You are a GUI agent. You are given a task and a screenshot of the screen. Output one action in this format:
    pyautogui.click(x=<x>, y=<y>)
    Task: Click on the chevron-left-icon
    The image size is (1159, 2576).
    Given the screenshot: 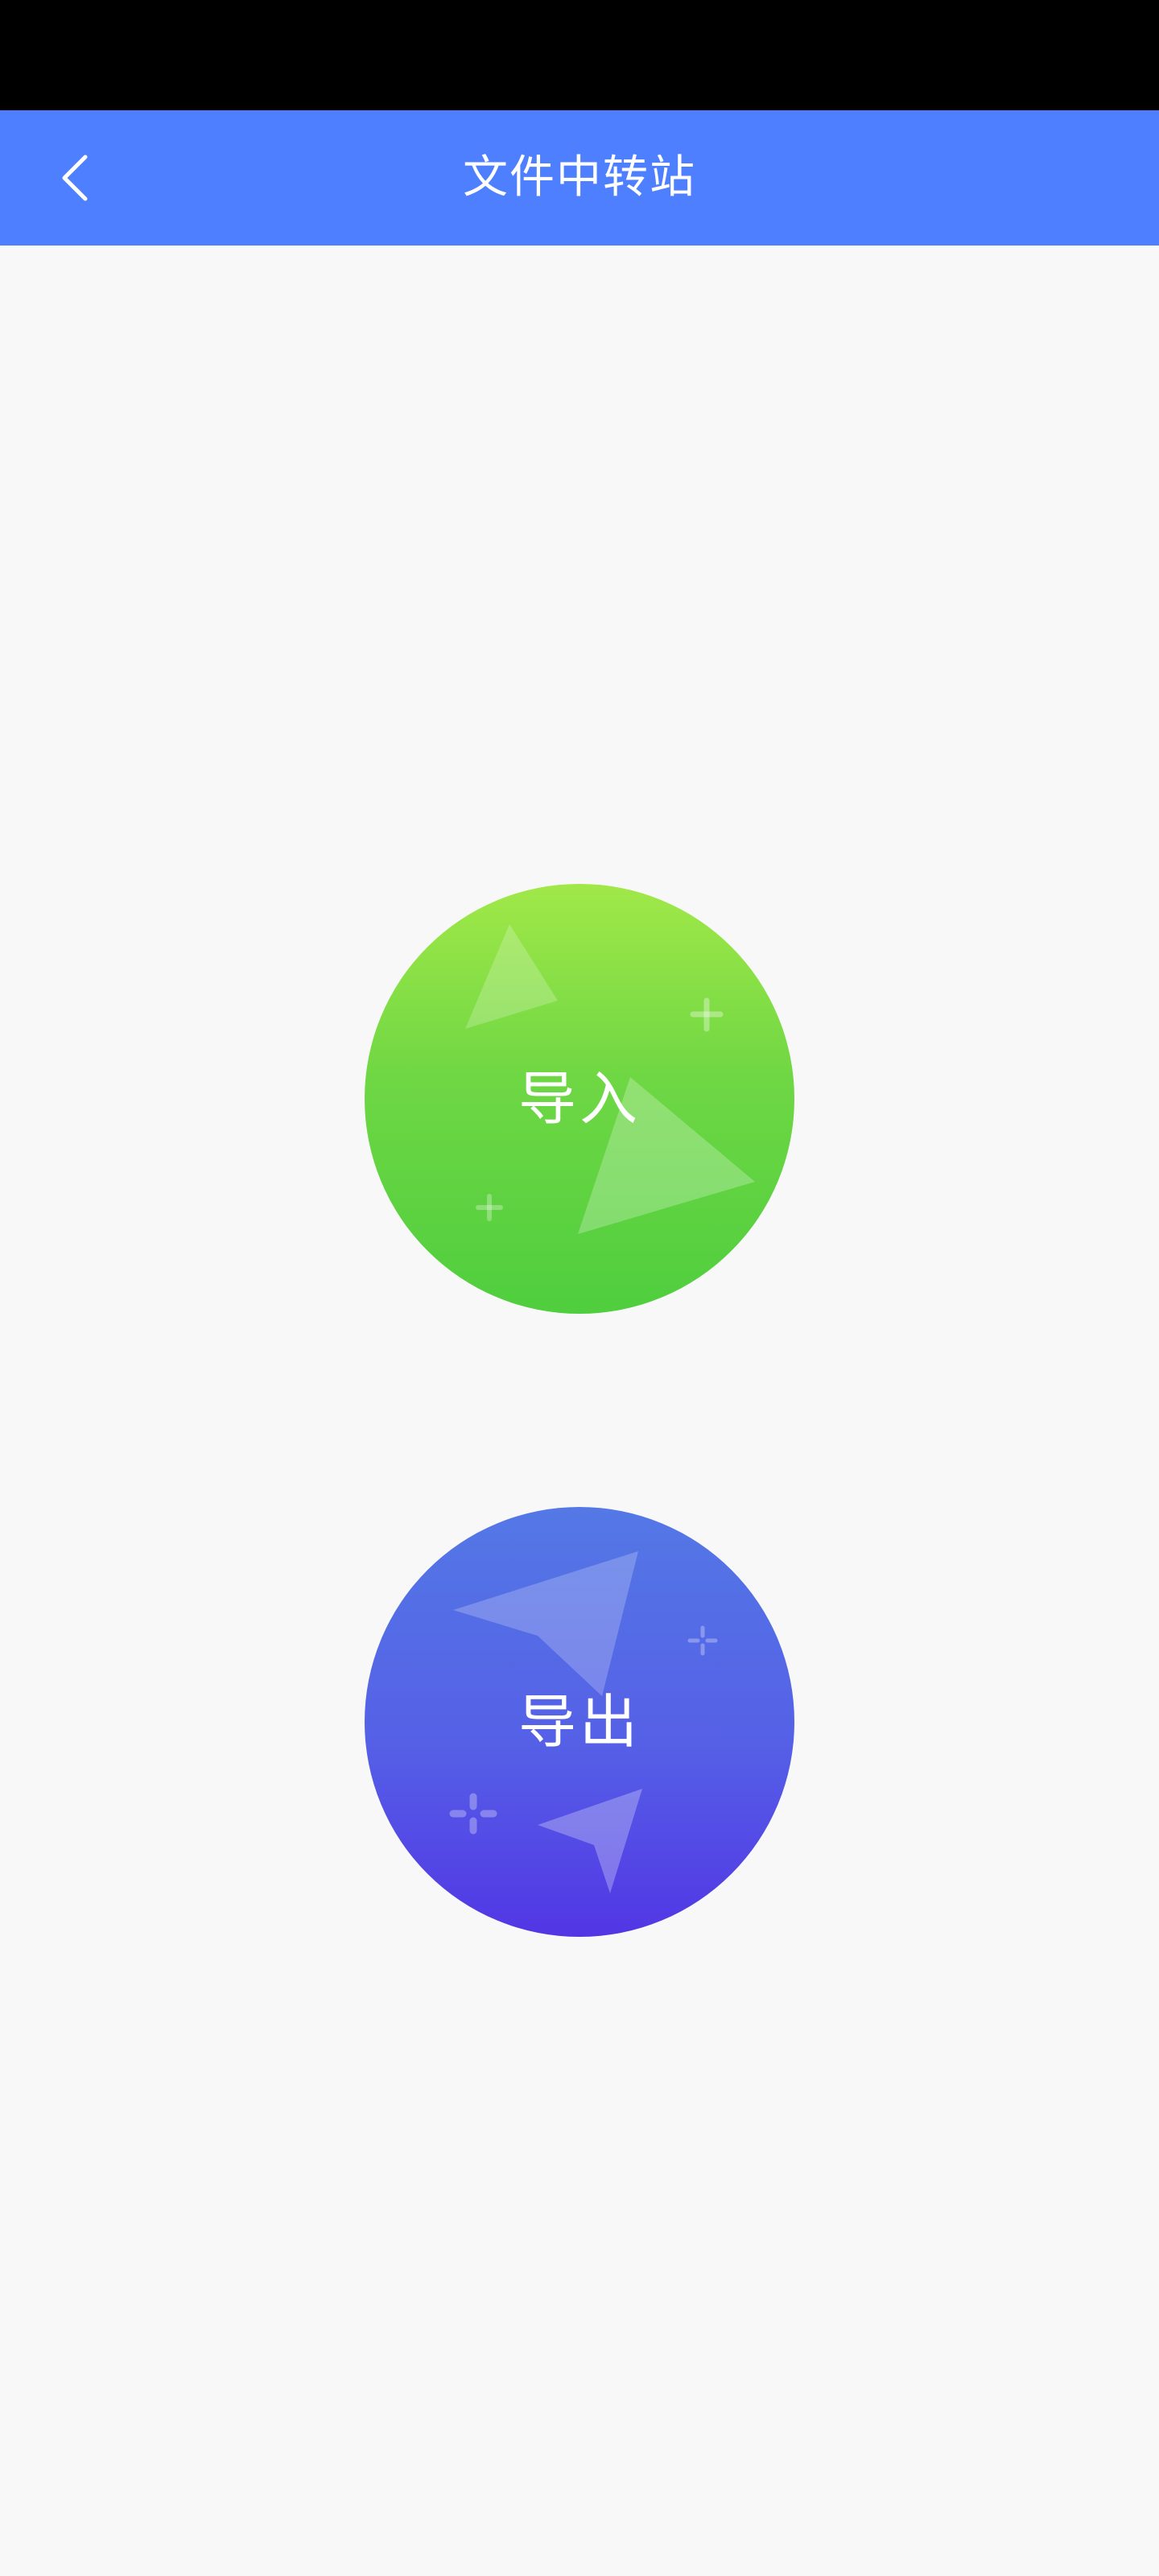 What is the action you would take?
    pyautogui.click(x=75, y=178)
    